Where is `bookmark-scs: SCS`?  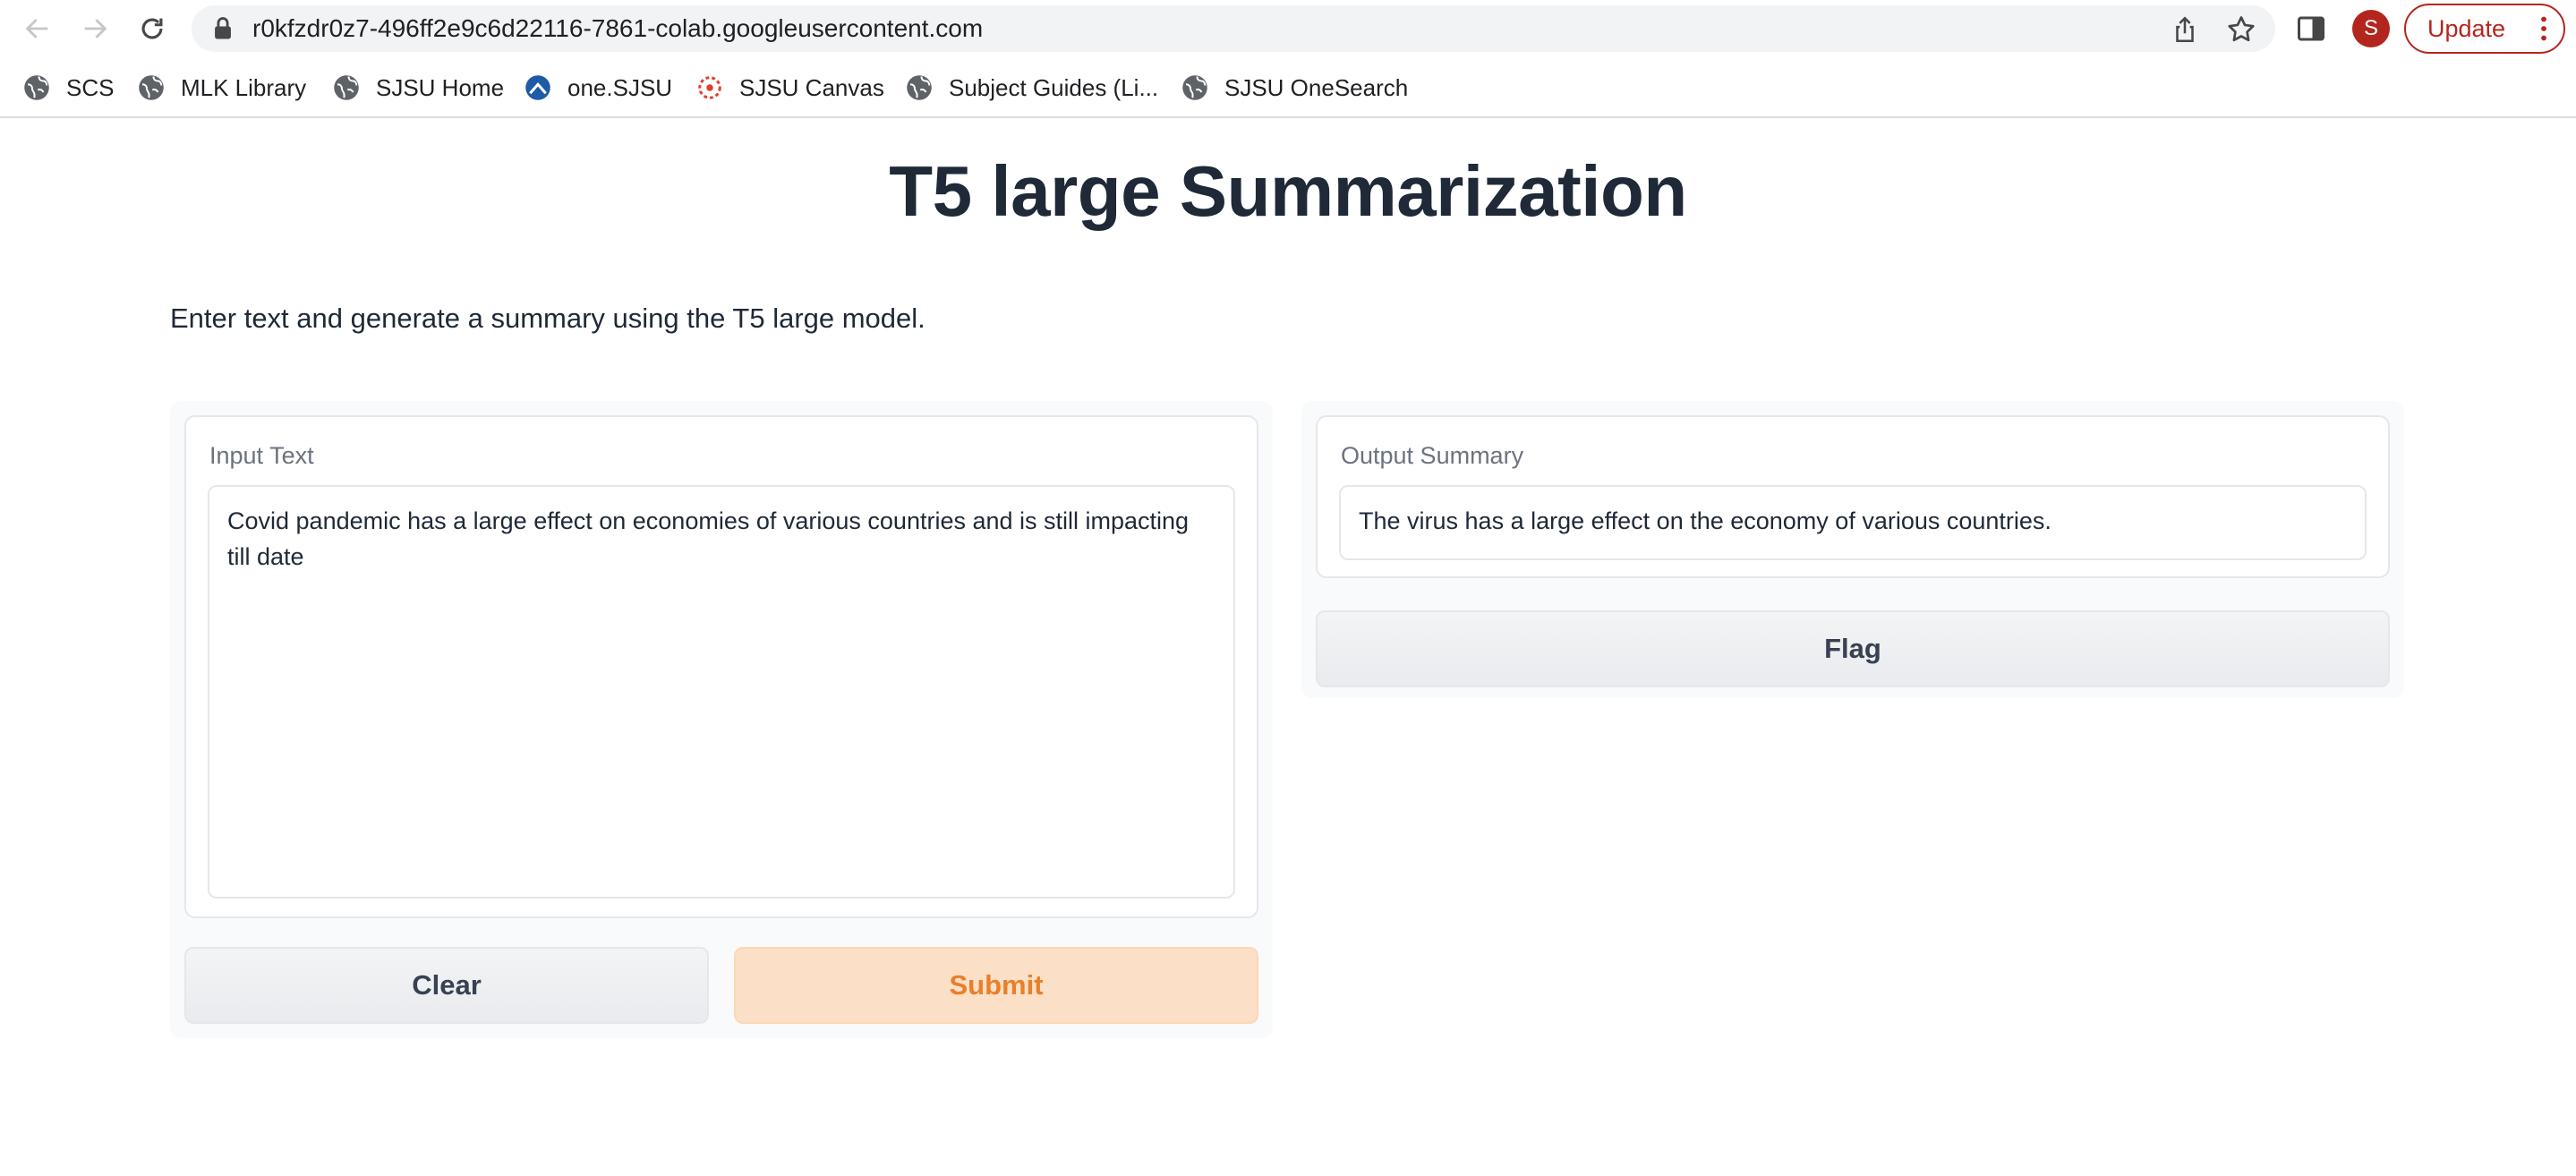
bookmark-scs: SCS is located at coordinates (68, 88).